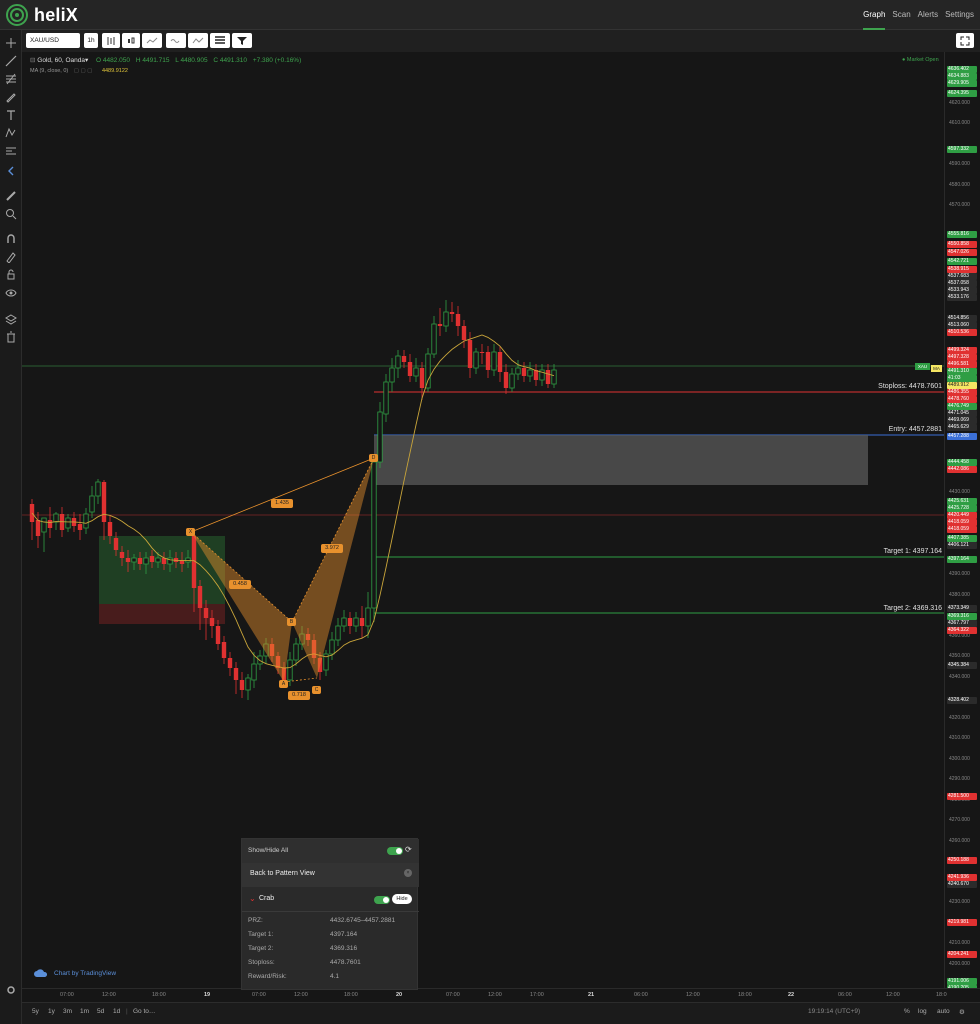 This screenshot has width=980, height=1024. I want to click on pattern-name: Crab, so click(266, 898).